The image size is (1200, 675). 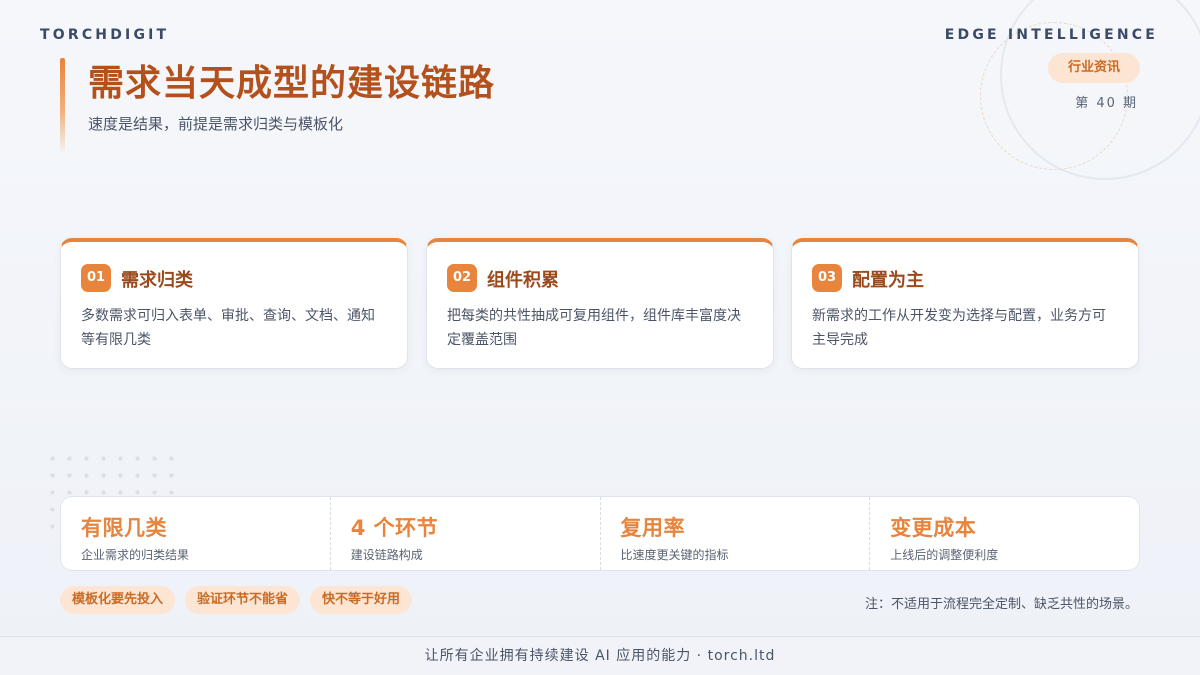 I want to click on step-description: 把每类的共性抽成可复用组件，组件库丰富度决定覆盖范围, so click(x=594, y=328).